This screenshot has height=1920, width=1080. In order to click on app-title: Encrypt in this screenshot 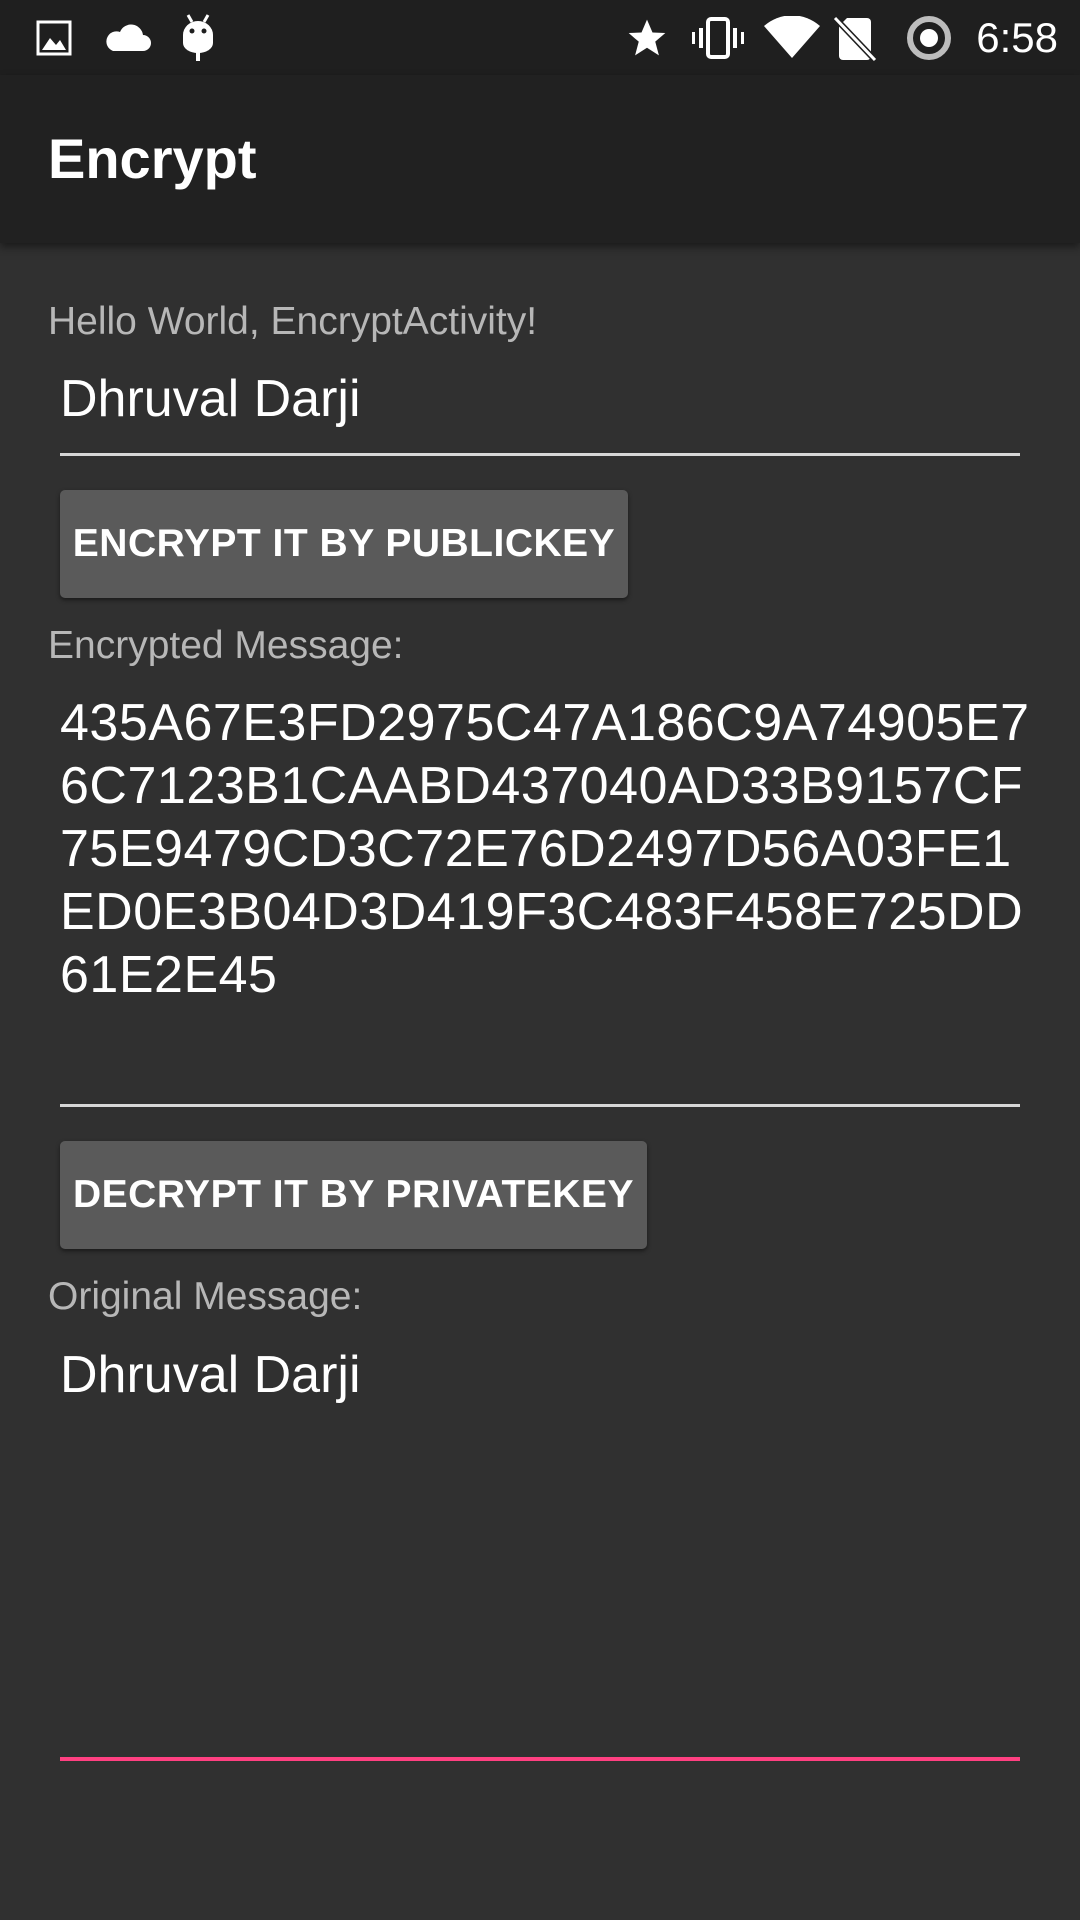, I will do `click(152, 158)`.